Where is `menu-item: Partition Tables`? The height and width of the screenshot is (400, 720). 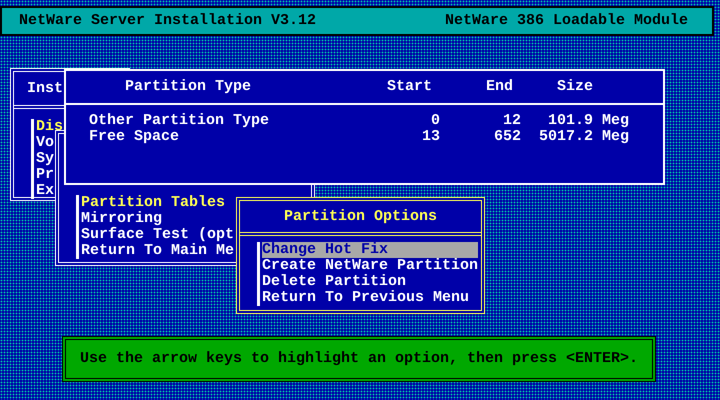 menu-item: Partition Tables is located at coordinates (153, 203).